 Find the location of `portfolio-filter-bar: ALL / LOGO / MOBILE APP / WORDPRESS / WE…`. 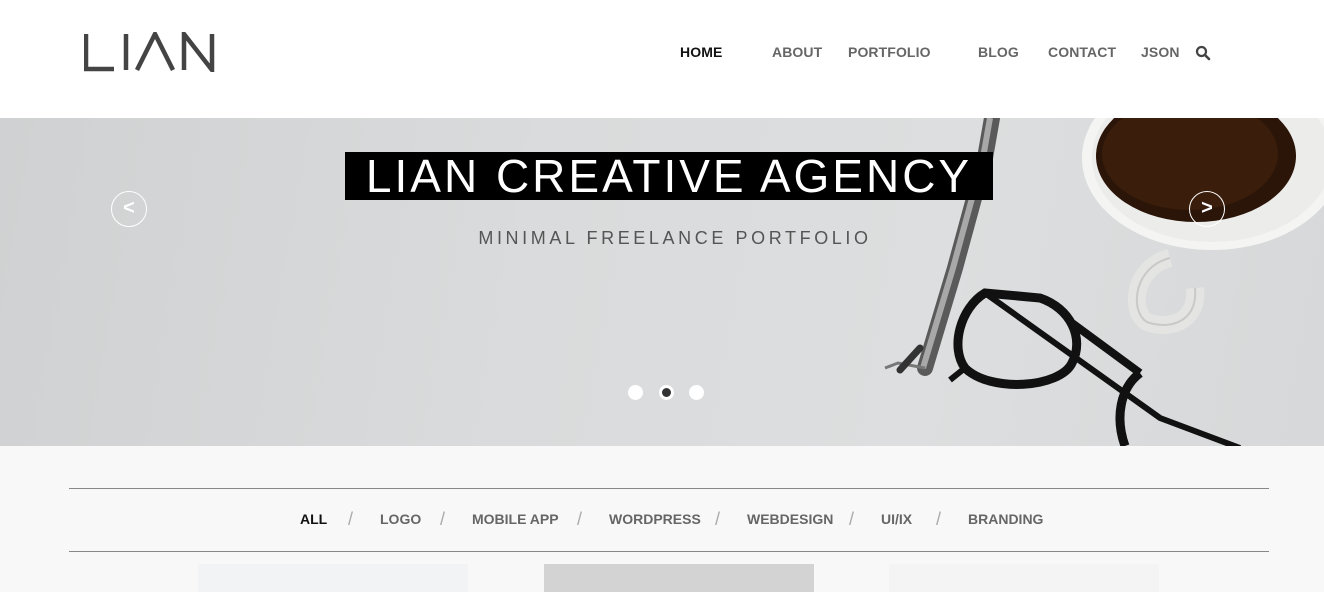

portfolio-filter-bar: ALL / LOGO / MOBILE APP / WORDPRESS / WE… is located at coordinates (669, 520).